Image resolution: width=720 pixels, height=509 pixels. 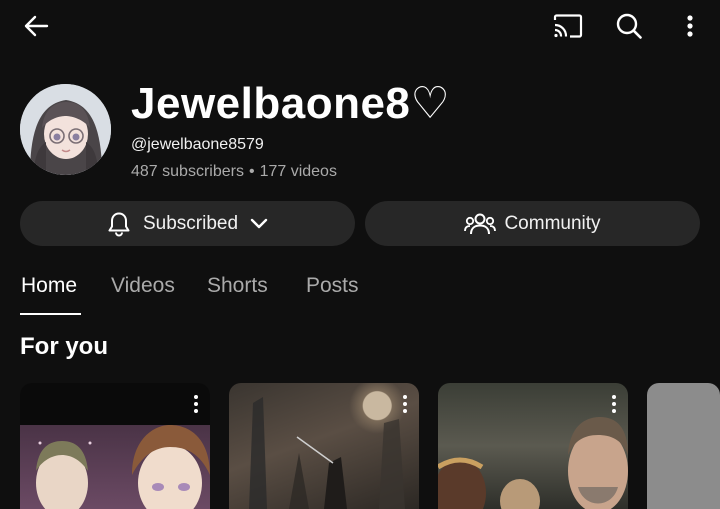 What do you see at coordinates (480, 223) in the screenshot?
I see `people-icon` at bounding box center [480, 223].